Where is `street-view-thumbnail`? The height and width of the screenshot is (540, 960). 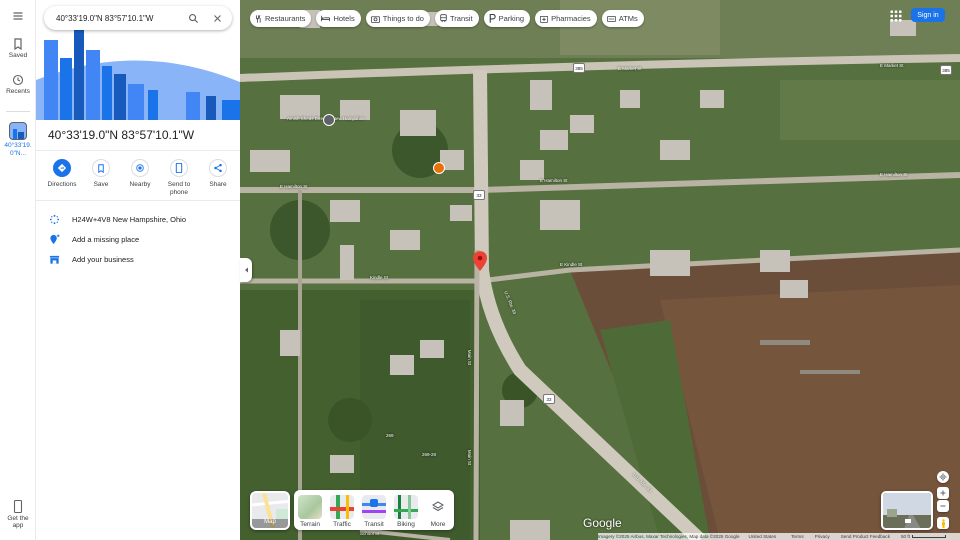
street-view-thumbnail is located at coordinates (907, 510).